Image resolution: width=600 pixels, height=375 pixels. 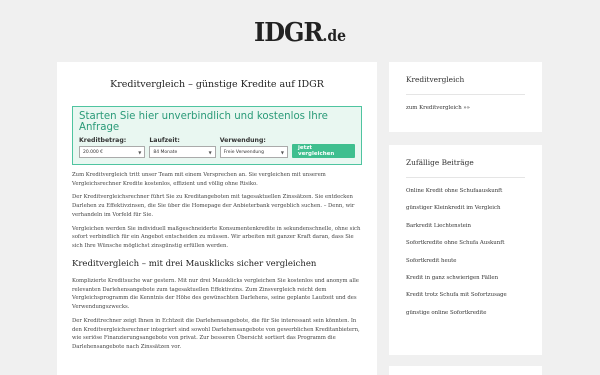 I want to click on random-post-link: Kredit trotz Schufa mit Sofortzusage, so click(x=465, y=295).